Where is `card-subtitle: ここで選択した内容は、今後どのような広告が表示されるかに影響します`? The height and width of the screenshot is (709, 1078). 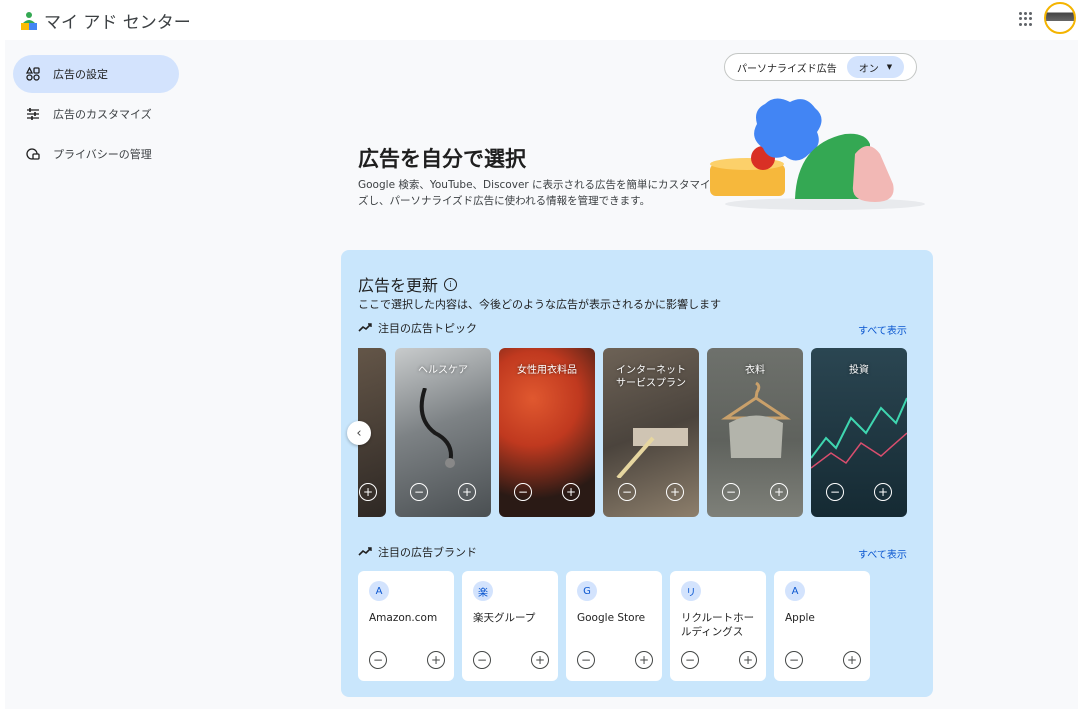
card-subtitle: ここで選択した内容は、今後どのような広告が表示されるかに影響します is located at coordinates (539, 304).